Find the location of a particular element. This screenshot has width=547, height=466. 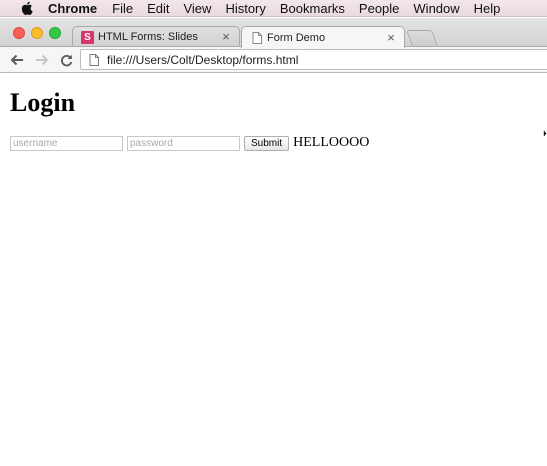

submit-button: Submit is located at coordinates (267, 143).